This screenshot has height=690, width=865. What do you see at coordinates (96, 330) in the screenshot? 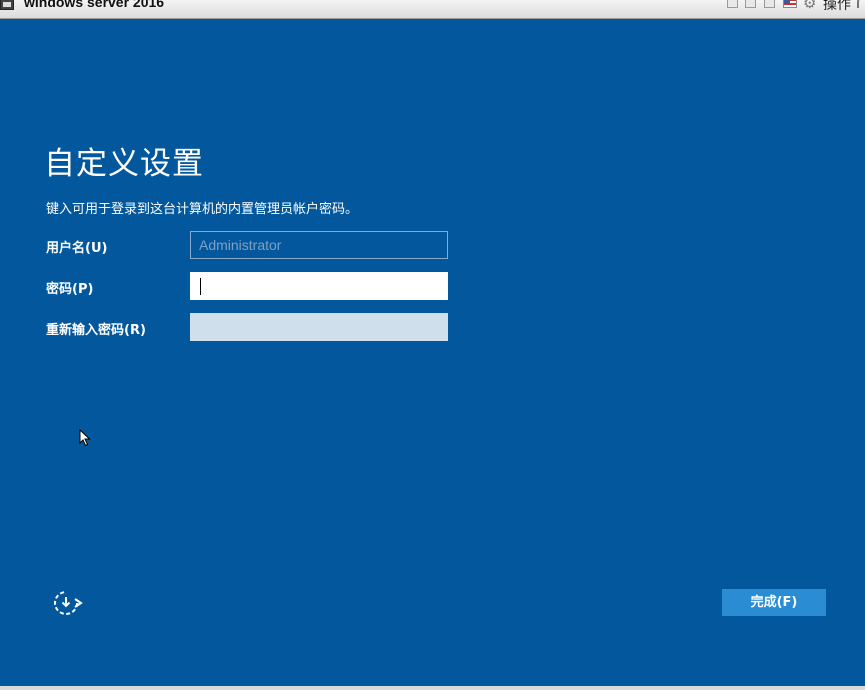
I see `reenter-password-label: 重新输入密码(R)` at bounding box center [96, 330].